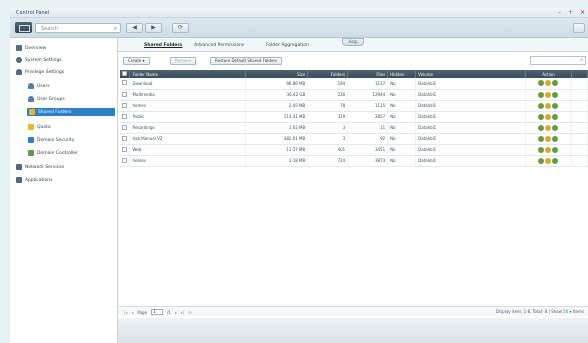 Image resolution: width=588 pixels, height=343 pixels. I want to click on help-button: Help, so click(353, 42).